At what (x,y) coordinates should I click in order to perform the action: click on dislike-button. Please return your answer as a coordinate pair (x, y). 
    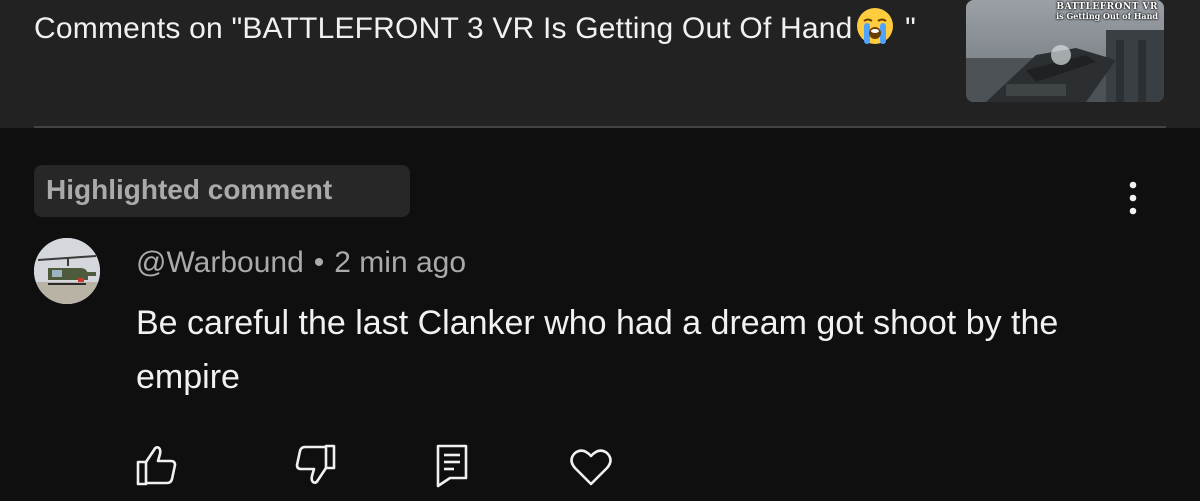
    Looking at the image, I should click on (315, 465).